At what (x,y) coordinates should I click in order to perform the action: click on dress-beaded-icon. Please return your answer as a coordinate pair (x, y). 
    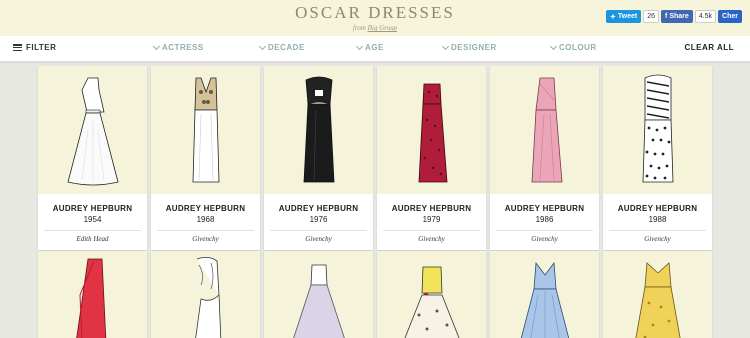
    Looking at the image, I should click on (205, 130).